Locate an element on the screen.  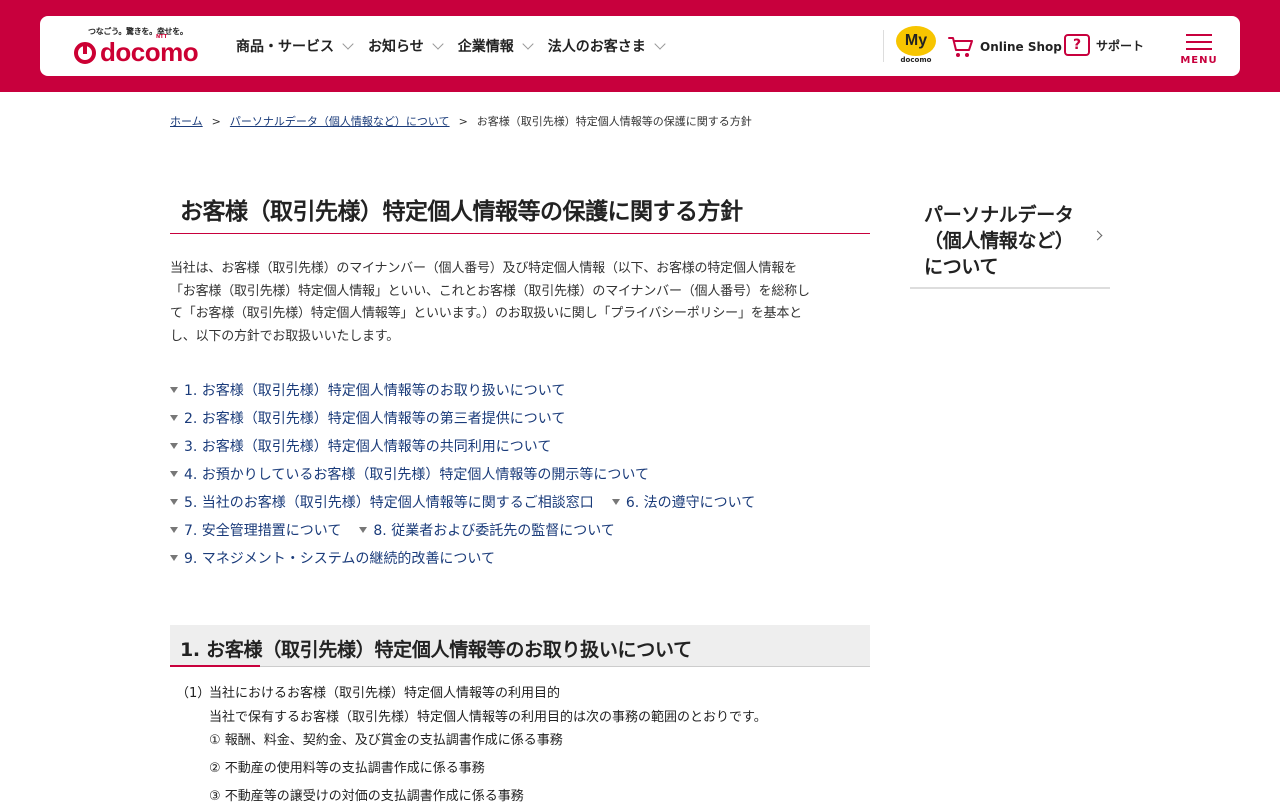
nav-business: 法人のお客さま is located at coordinates (606, 46).